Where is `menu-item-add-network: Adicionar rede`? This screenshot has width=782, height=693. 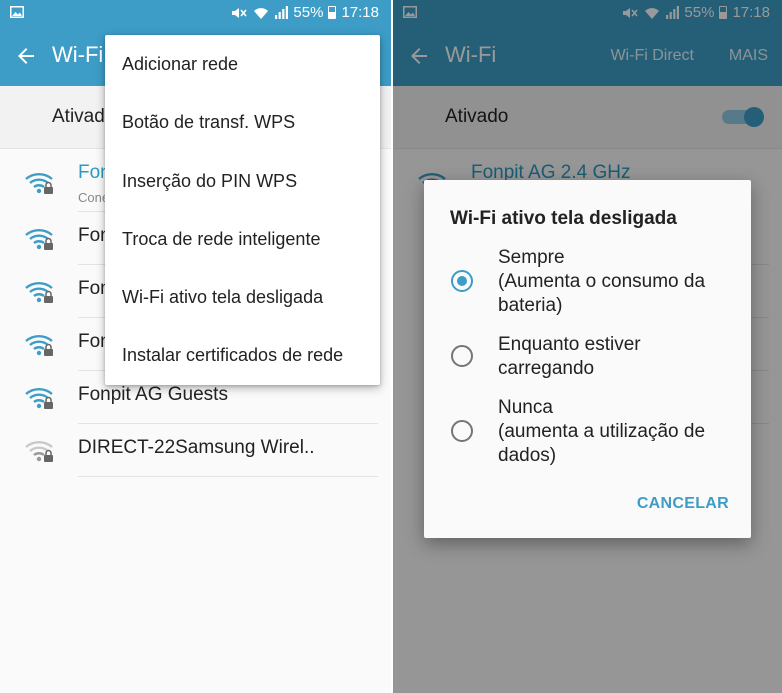
menu-item-add-network: Adicionar rede is located at coordinates (242, 64).